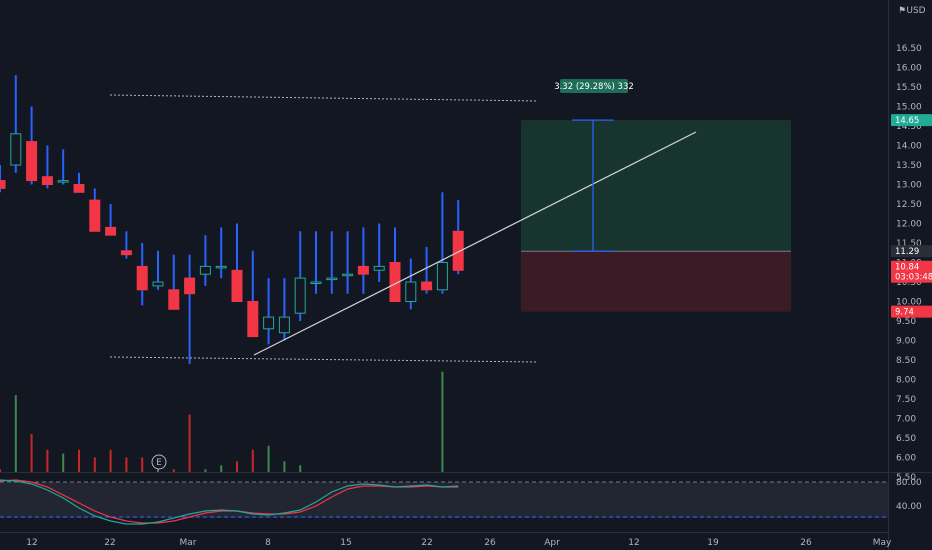 Image resolution: width=932 pixels, height=550 pixels. What do you see at coordinates (188, 543) in the screenshot?
I see `time-tick-label: Mar` at bounding box center [188, 543].